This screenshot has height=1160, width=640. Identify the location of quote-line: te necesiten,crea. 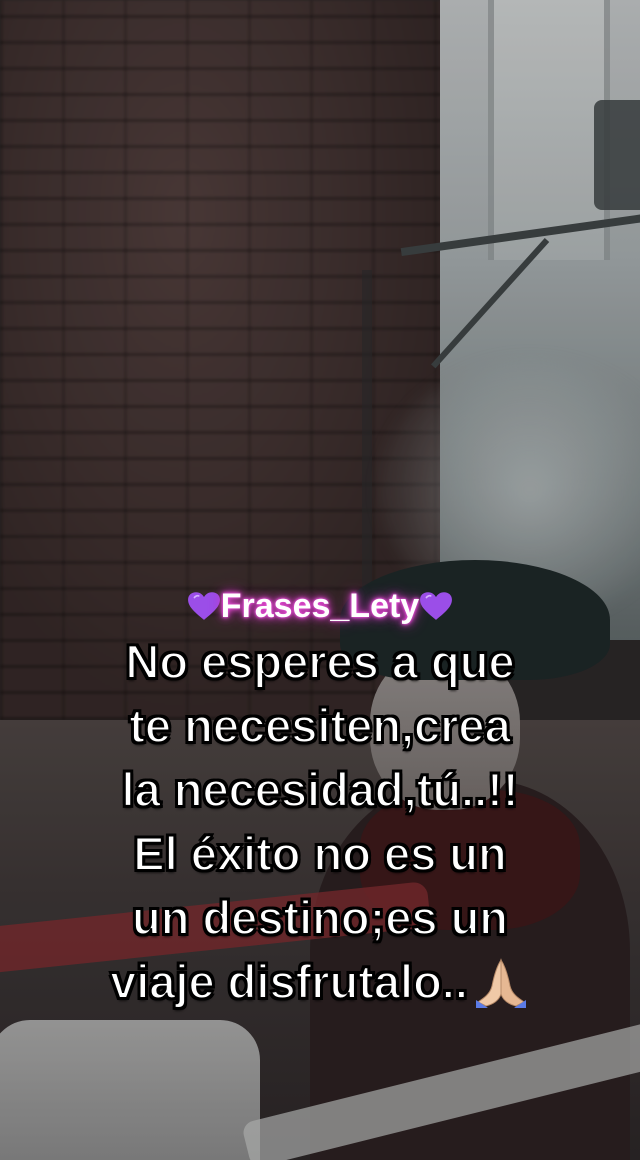
(319, 725).